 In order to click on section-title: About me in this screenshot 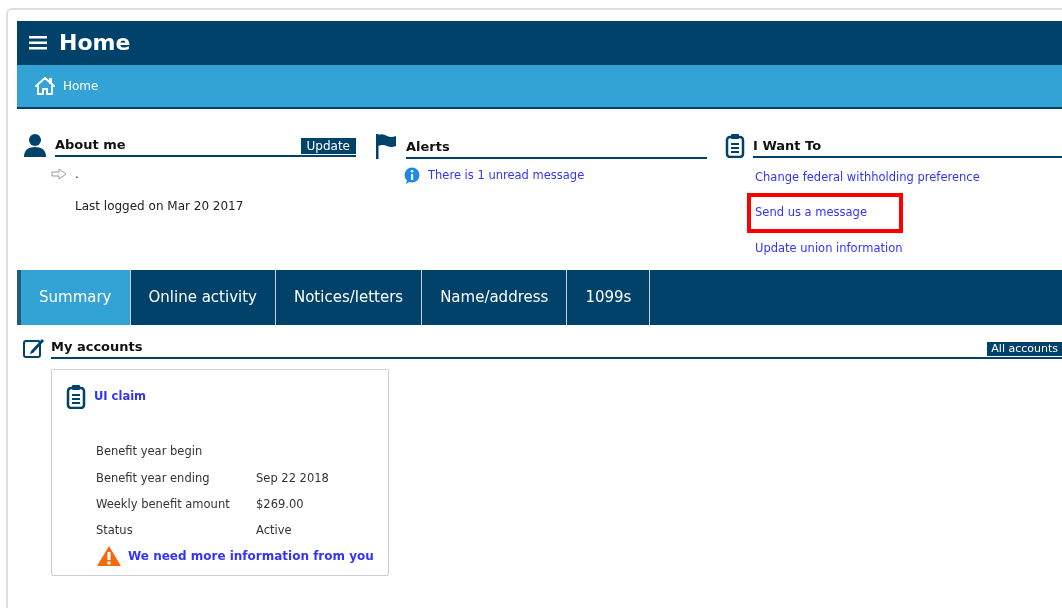, I will do `click(90, 144)`.